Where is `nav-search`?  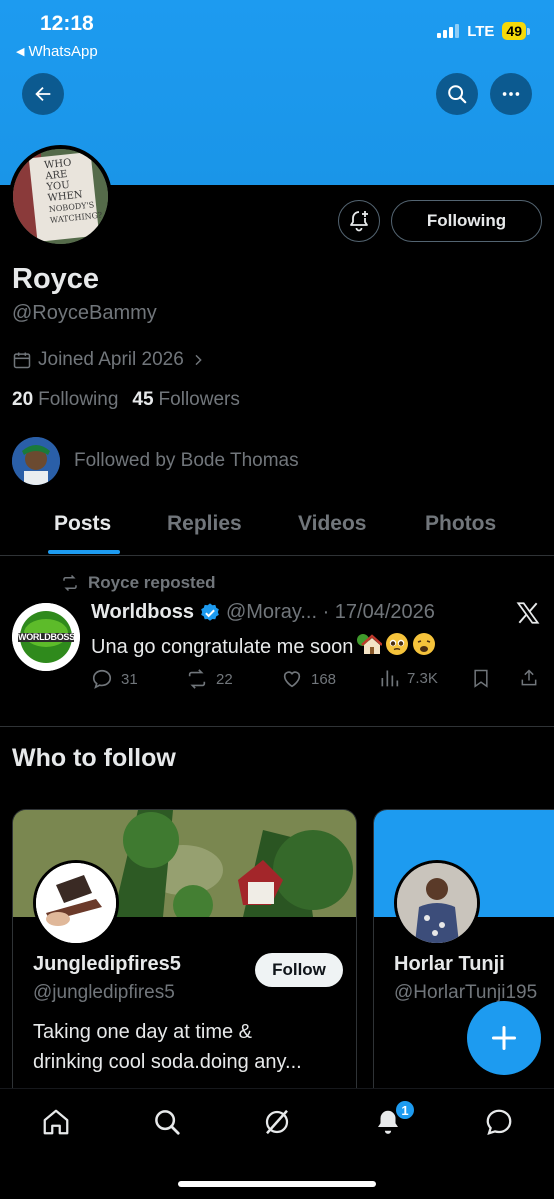
nav-search is located at coordinates (167, 1122).